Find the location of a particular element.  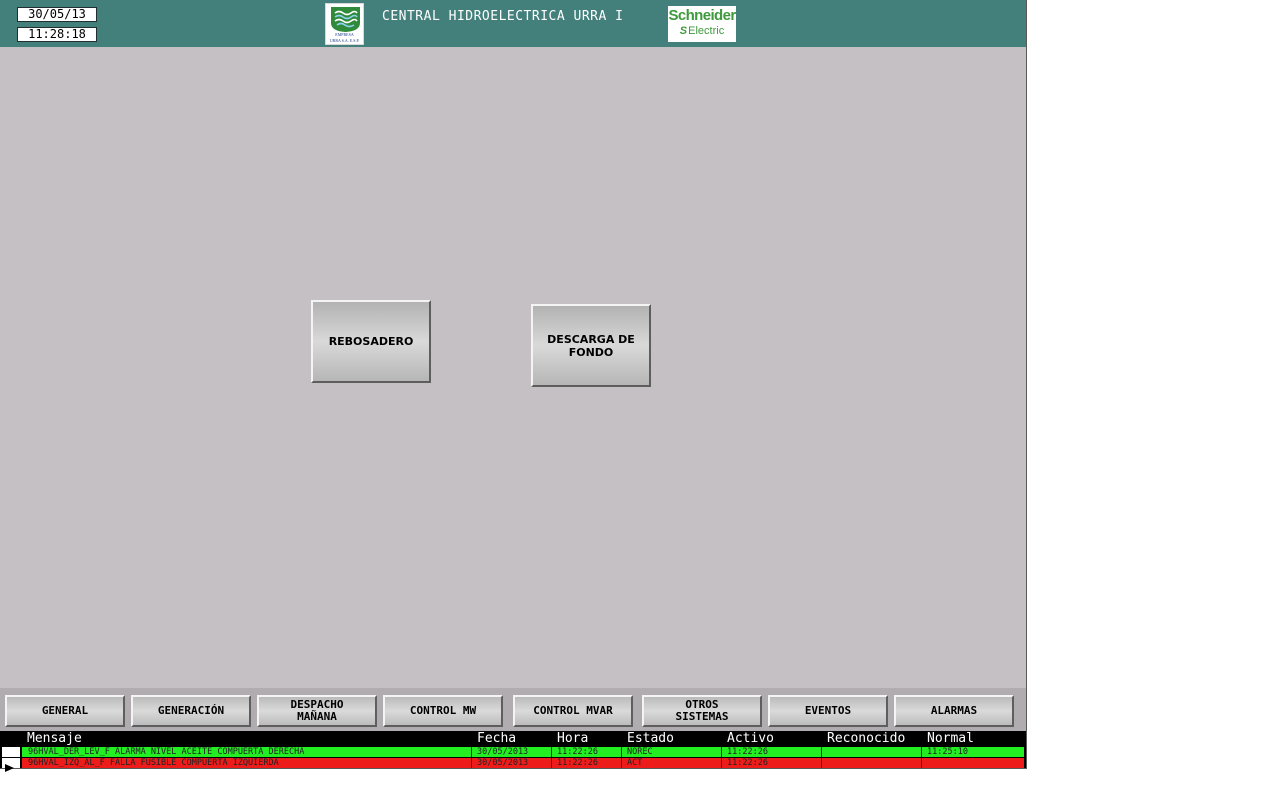

alarm-state: ACT is located at coordinates (635, 763).